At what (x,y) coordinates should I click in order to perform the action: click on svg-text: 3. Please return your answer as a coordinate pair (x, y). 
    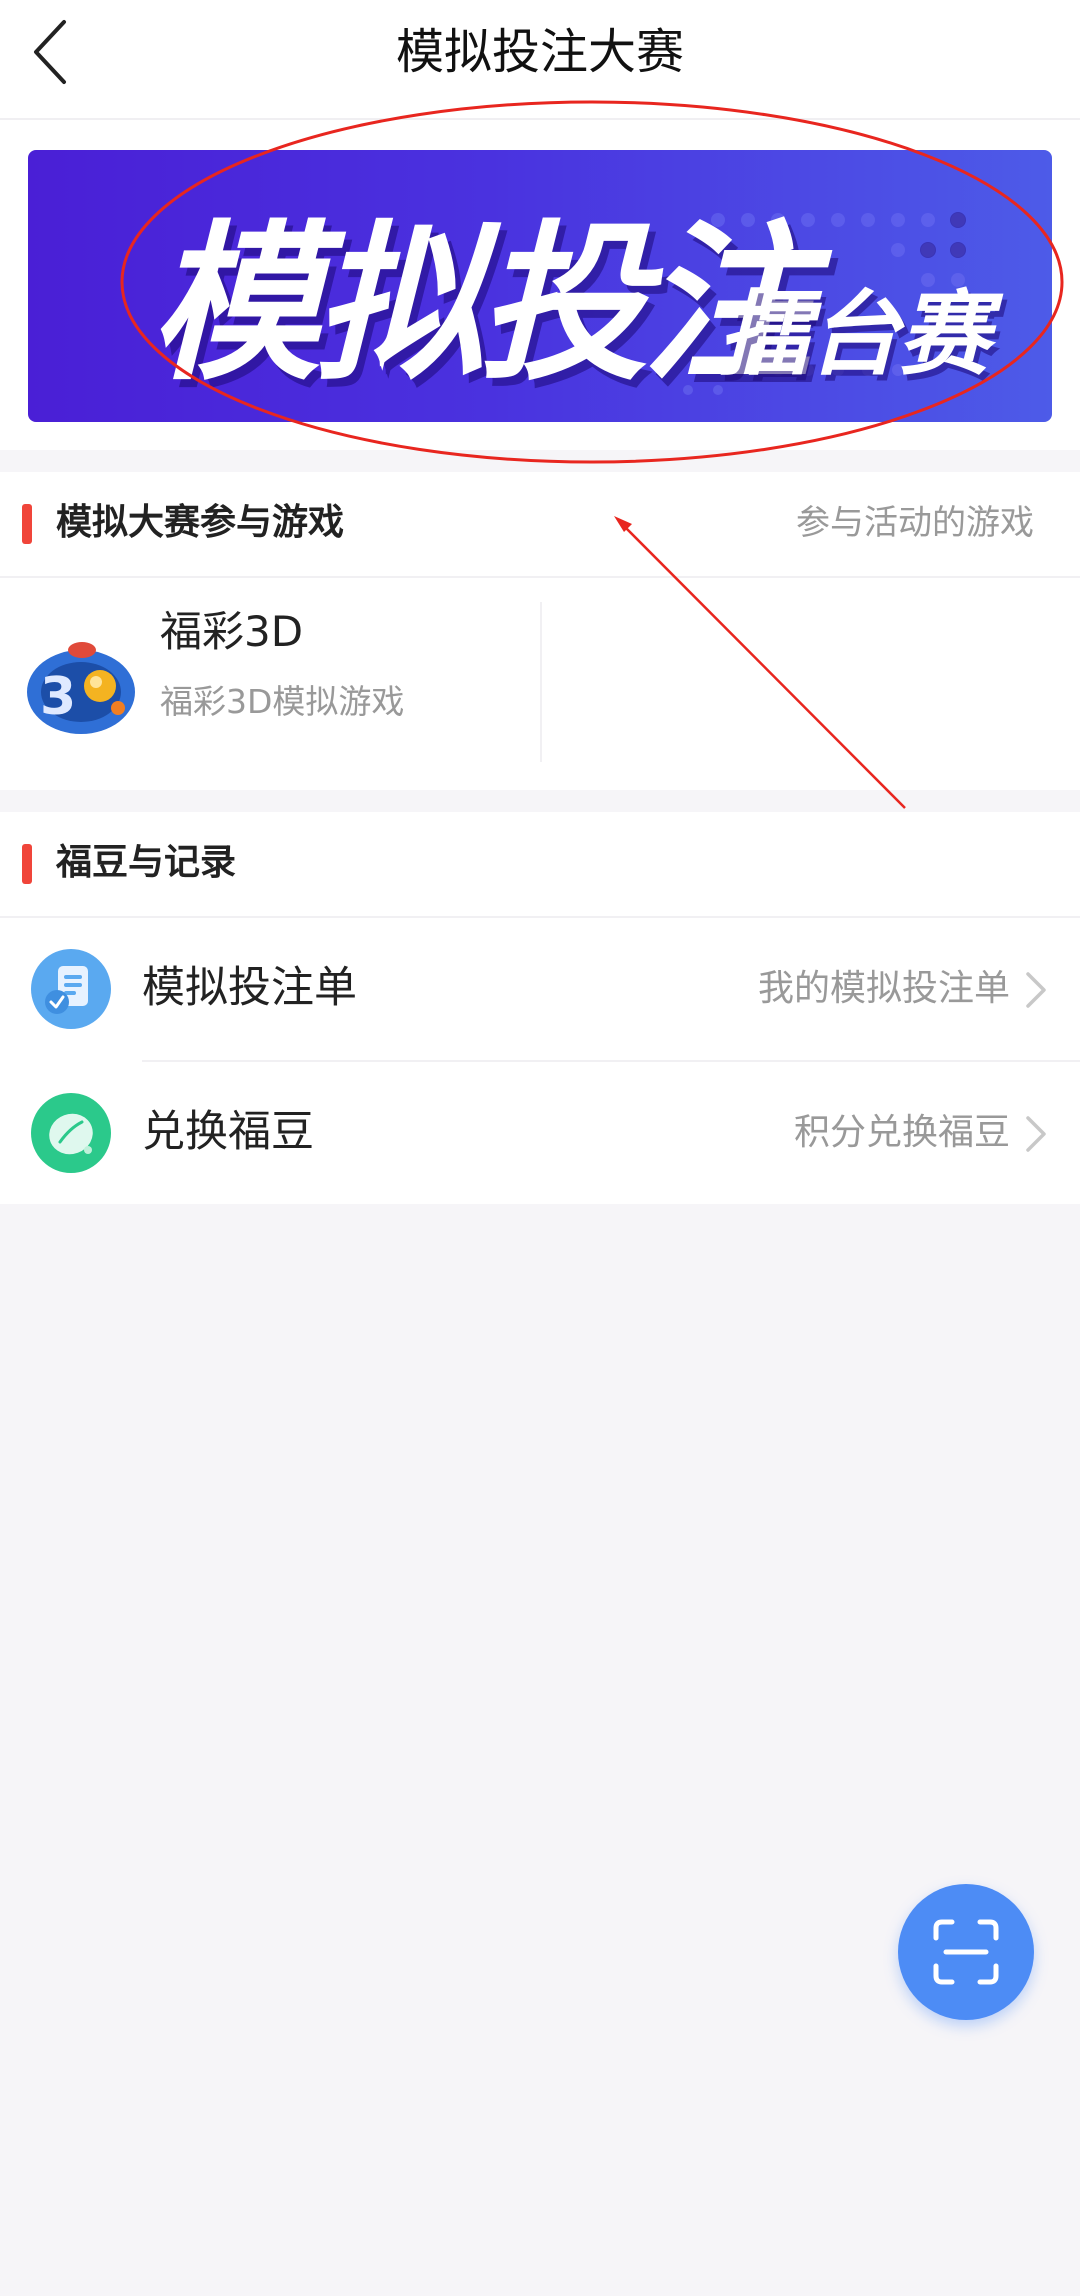
    Looking at the image, I should click on (58, 697).